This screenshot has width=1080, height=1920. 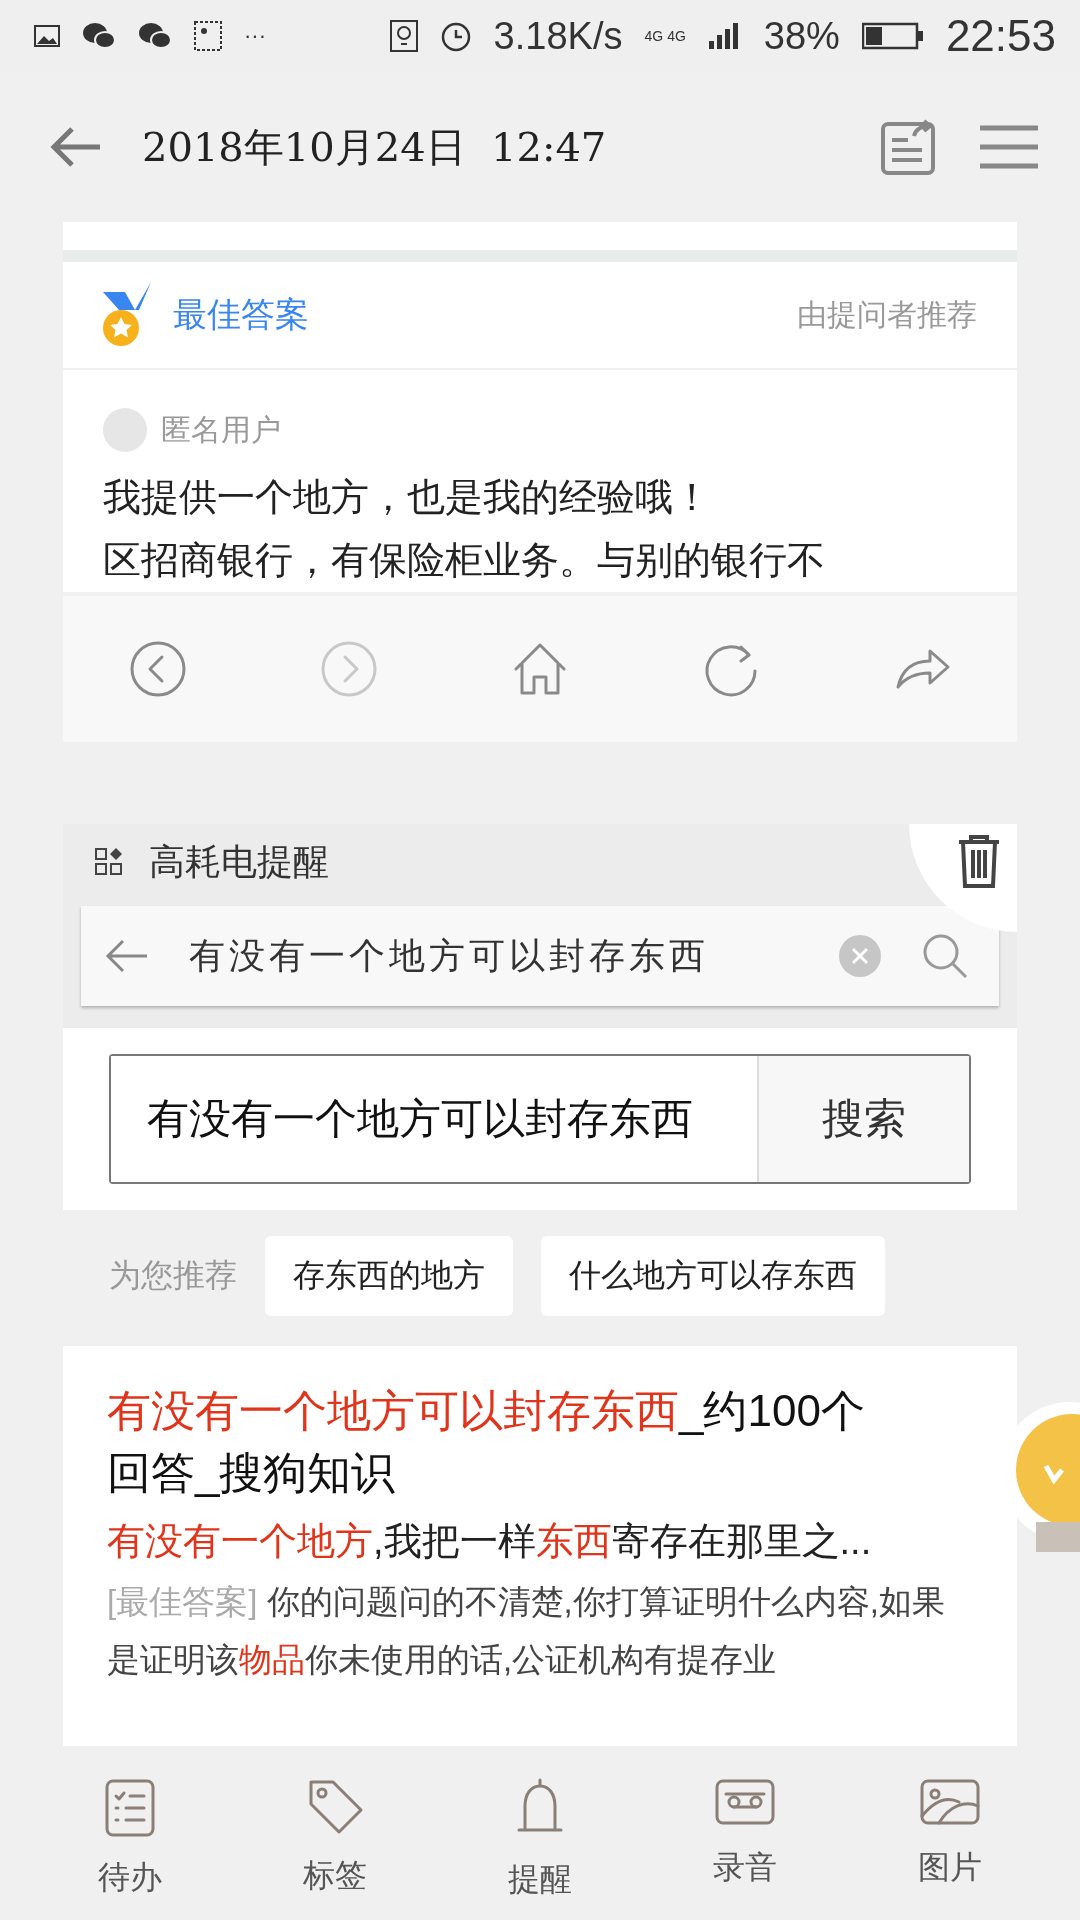 I want to click on battery-percent: 38%, so click(x=801, y=36).